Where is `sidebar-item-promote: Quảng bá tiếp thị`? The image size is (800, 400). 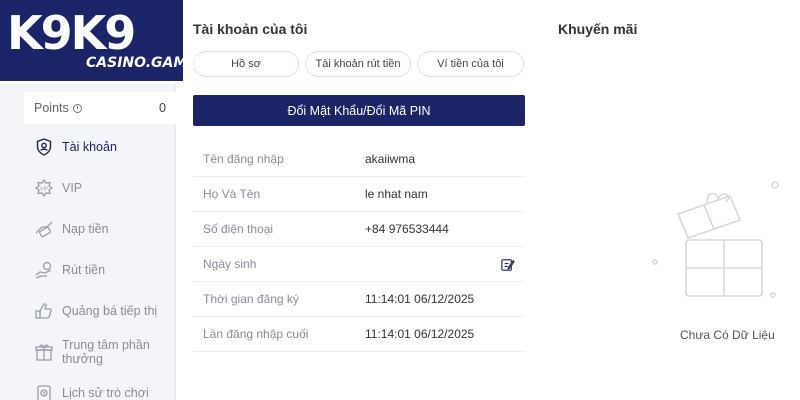 sidebar-item-promote: Quảng bá tiếp thị is located at coordinates (100, 310).